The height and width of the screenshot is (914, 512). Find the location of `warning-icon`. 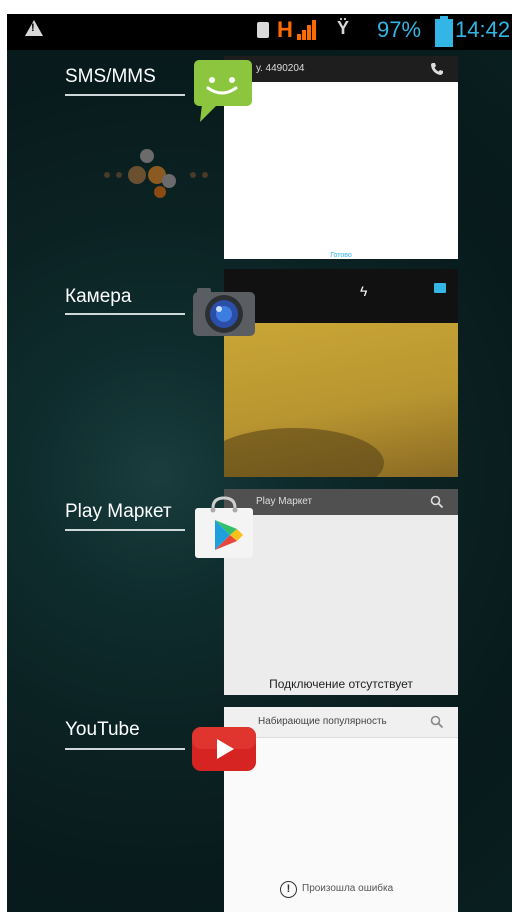

warning-icon is located at coordinates (34, 28).